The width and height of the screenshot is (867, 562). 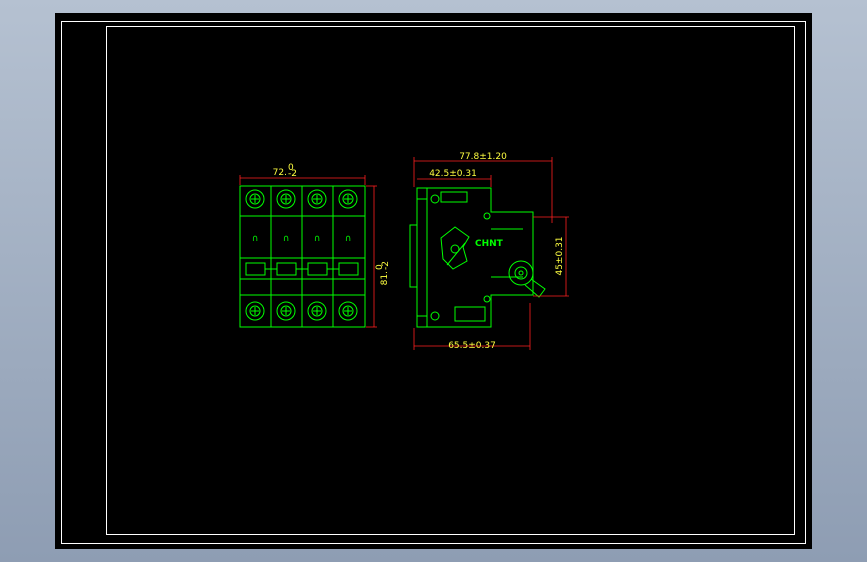 What do you see at coordinates (453, 174) in the screenshot?
I see `side-upper-depth-value: 42.5±0.31` at bounding box center [453, 174].